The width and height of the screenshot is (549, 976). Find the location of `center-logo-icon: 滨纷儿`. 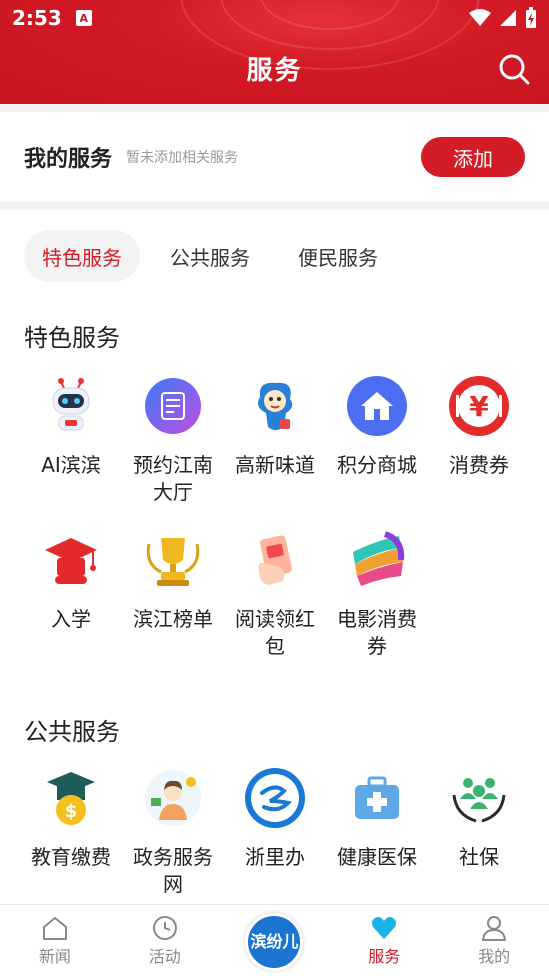

center-logo-icon: 滨纷儿 is located at coordinates (274, 942).